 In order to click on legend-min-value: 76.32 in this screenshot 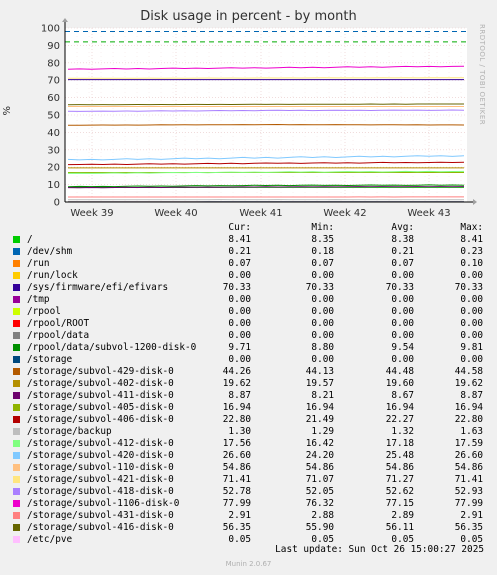, I will do `click(319, 503)`.